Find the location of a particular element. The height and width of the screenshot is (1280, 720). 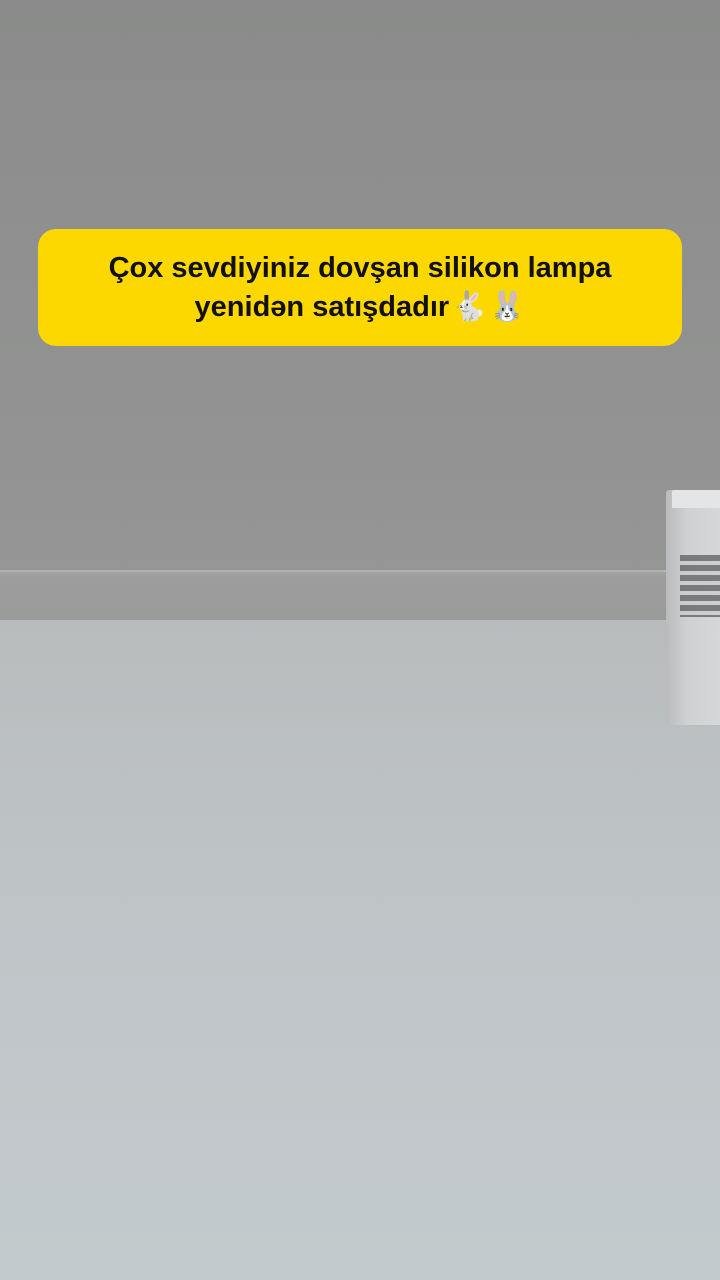

rabbit-face-icon: 🐰 is located at coordinates (507, 306).